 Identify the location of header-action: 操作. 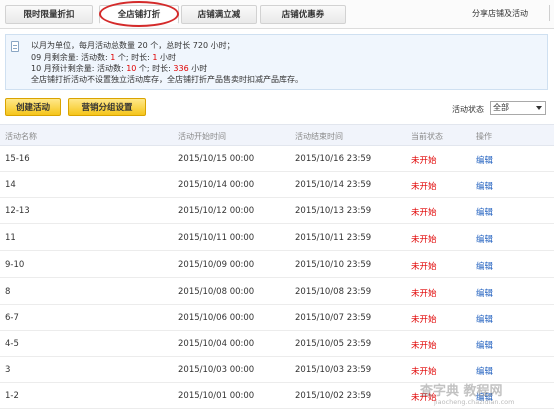
(484, 136).